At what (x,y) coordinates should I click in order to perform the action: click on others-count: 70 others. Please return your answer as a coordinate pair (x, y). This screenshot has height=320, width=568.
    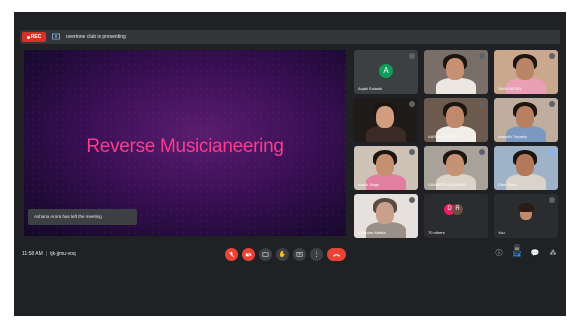
    Looking at the image, I should click on (436, 232).